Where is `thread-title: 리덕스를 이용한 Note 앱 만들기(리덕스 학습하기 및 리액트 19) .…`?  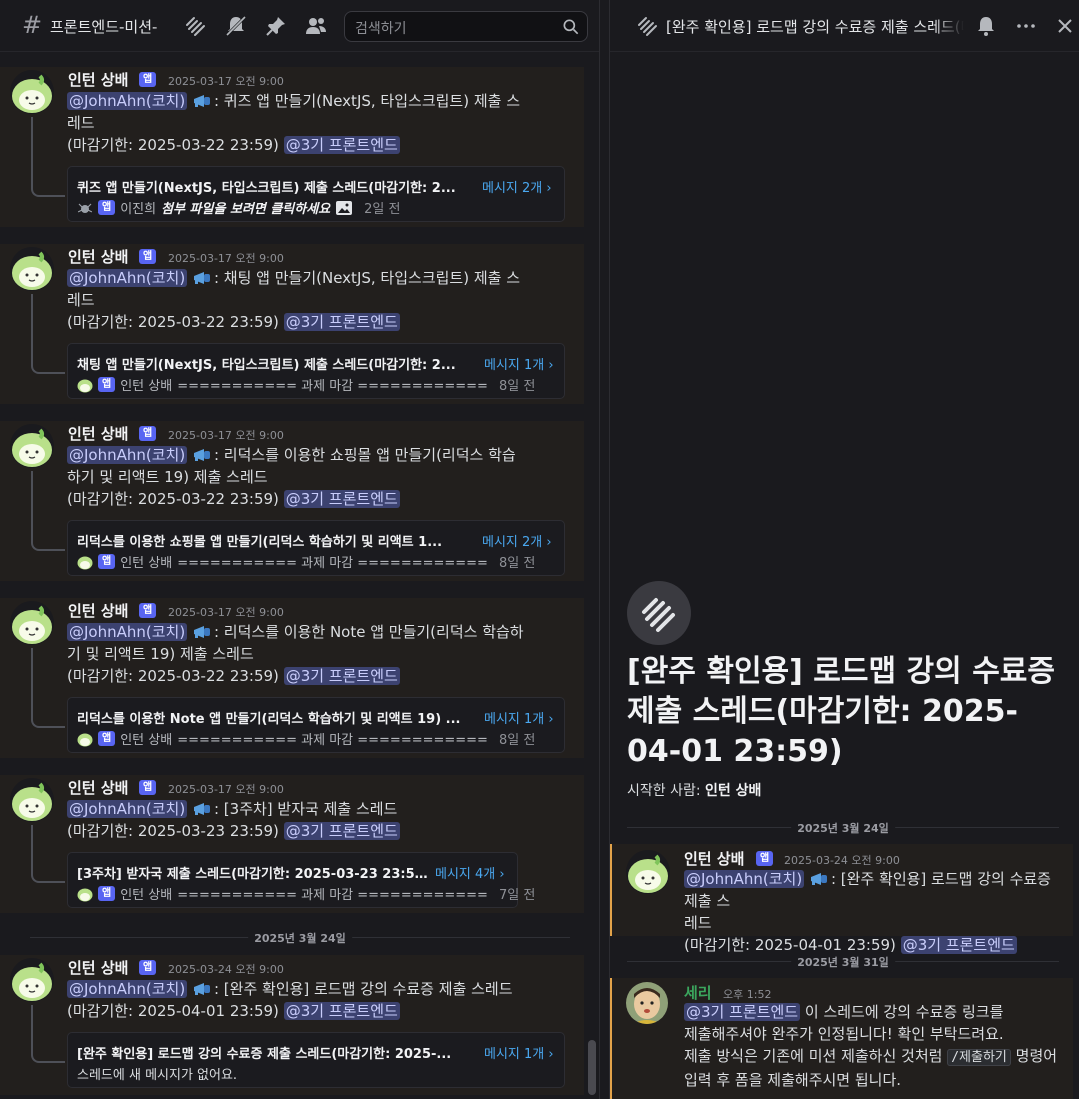 thread-title: 리덕스를 이용한 Note 앱 만들기(리덕스 학습하기 및 리액트 19) .… is located at coordinates (273, 717).